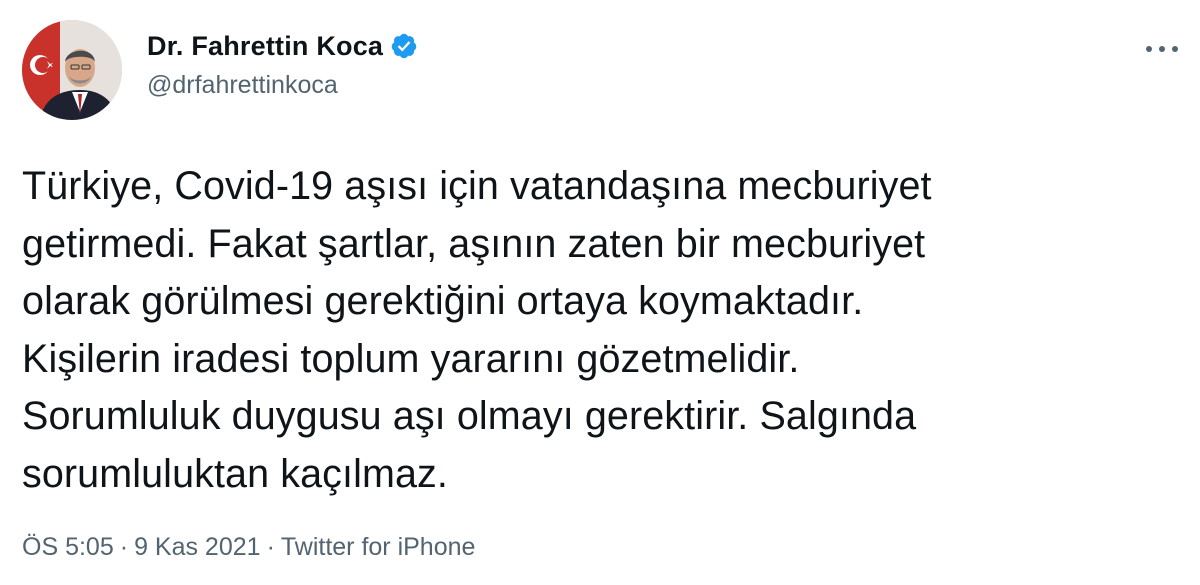 Image resolution: width=1200 pixels, height=585 pixels. I want to click on author-info: Dr. Fahrettin Koca @drfahrettinkoca, so click(282, 64).